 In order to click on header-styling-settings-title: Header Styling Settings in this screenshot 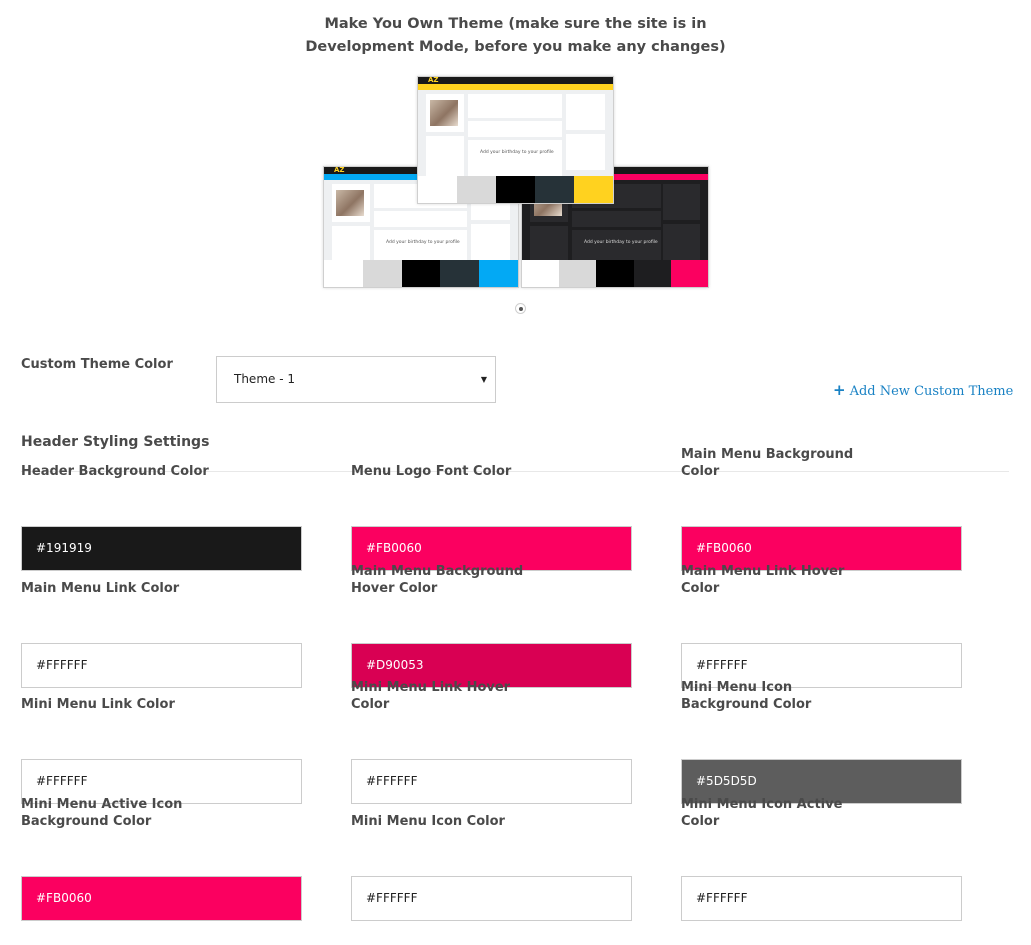, I will do `click(115, 442)`.